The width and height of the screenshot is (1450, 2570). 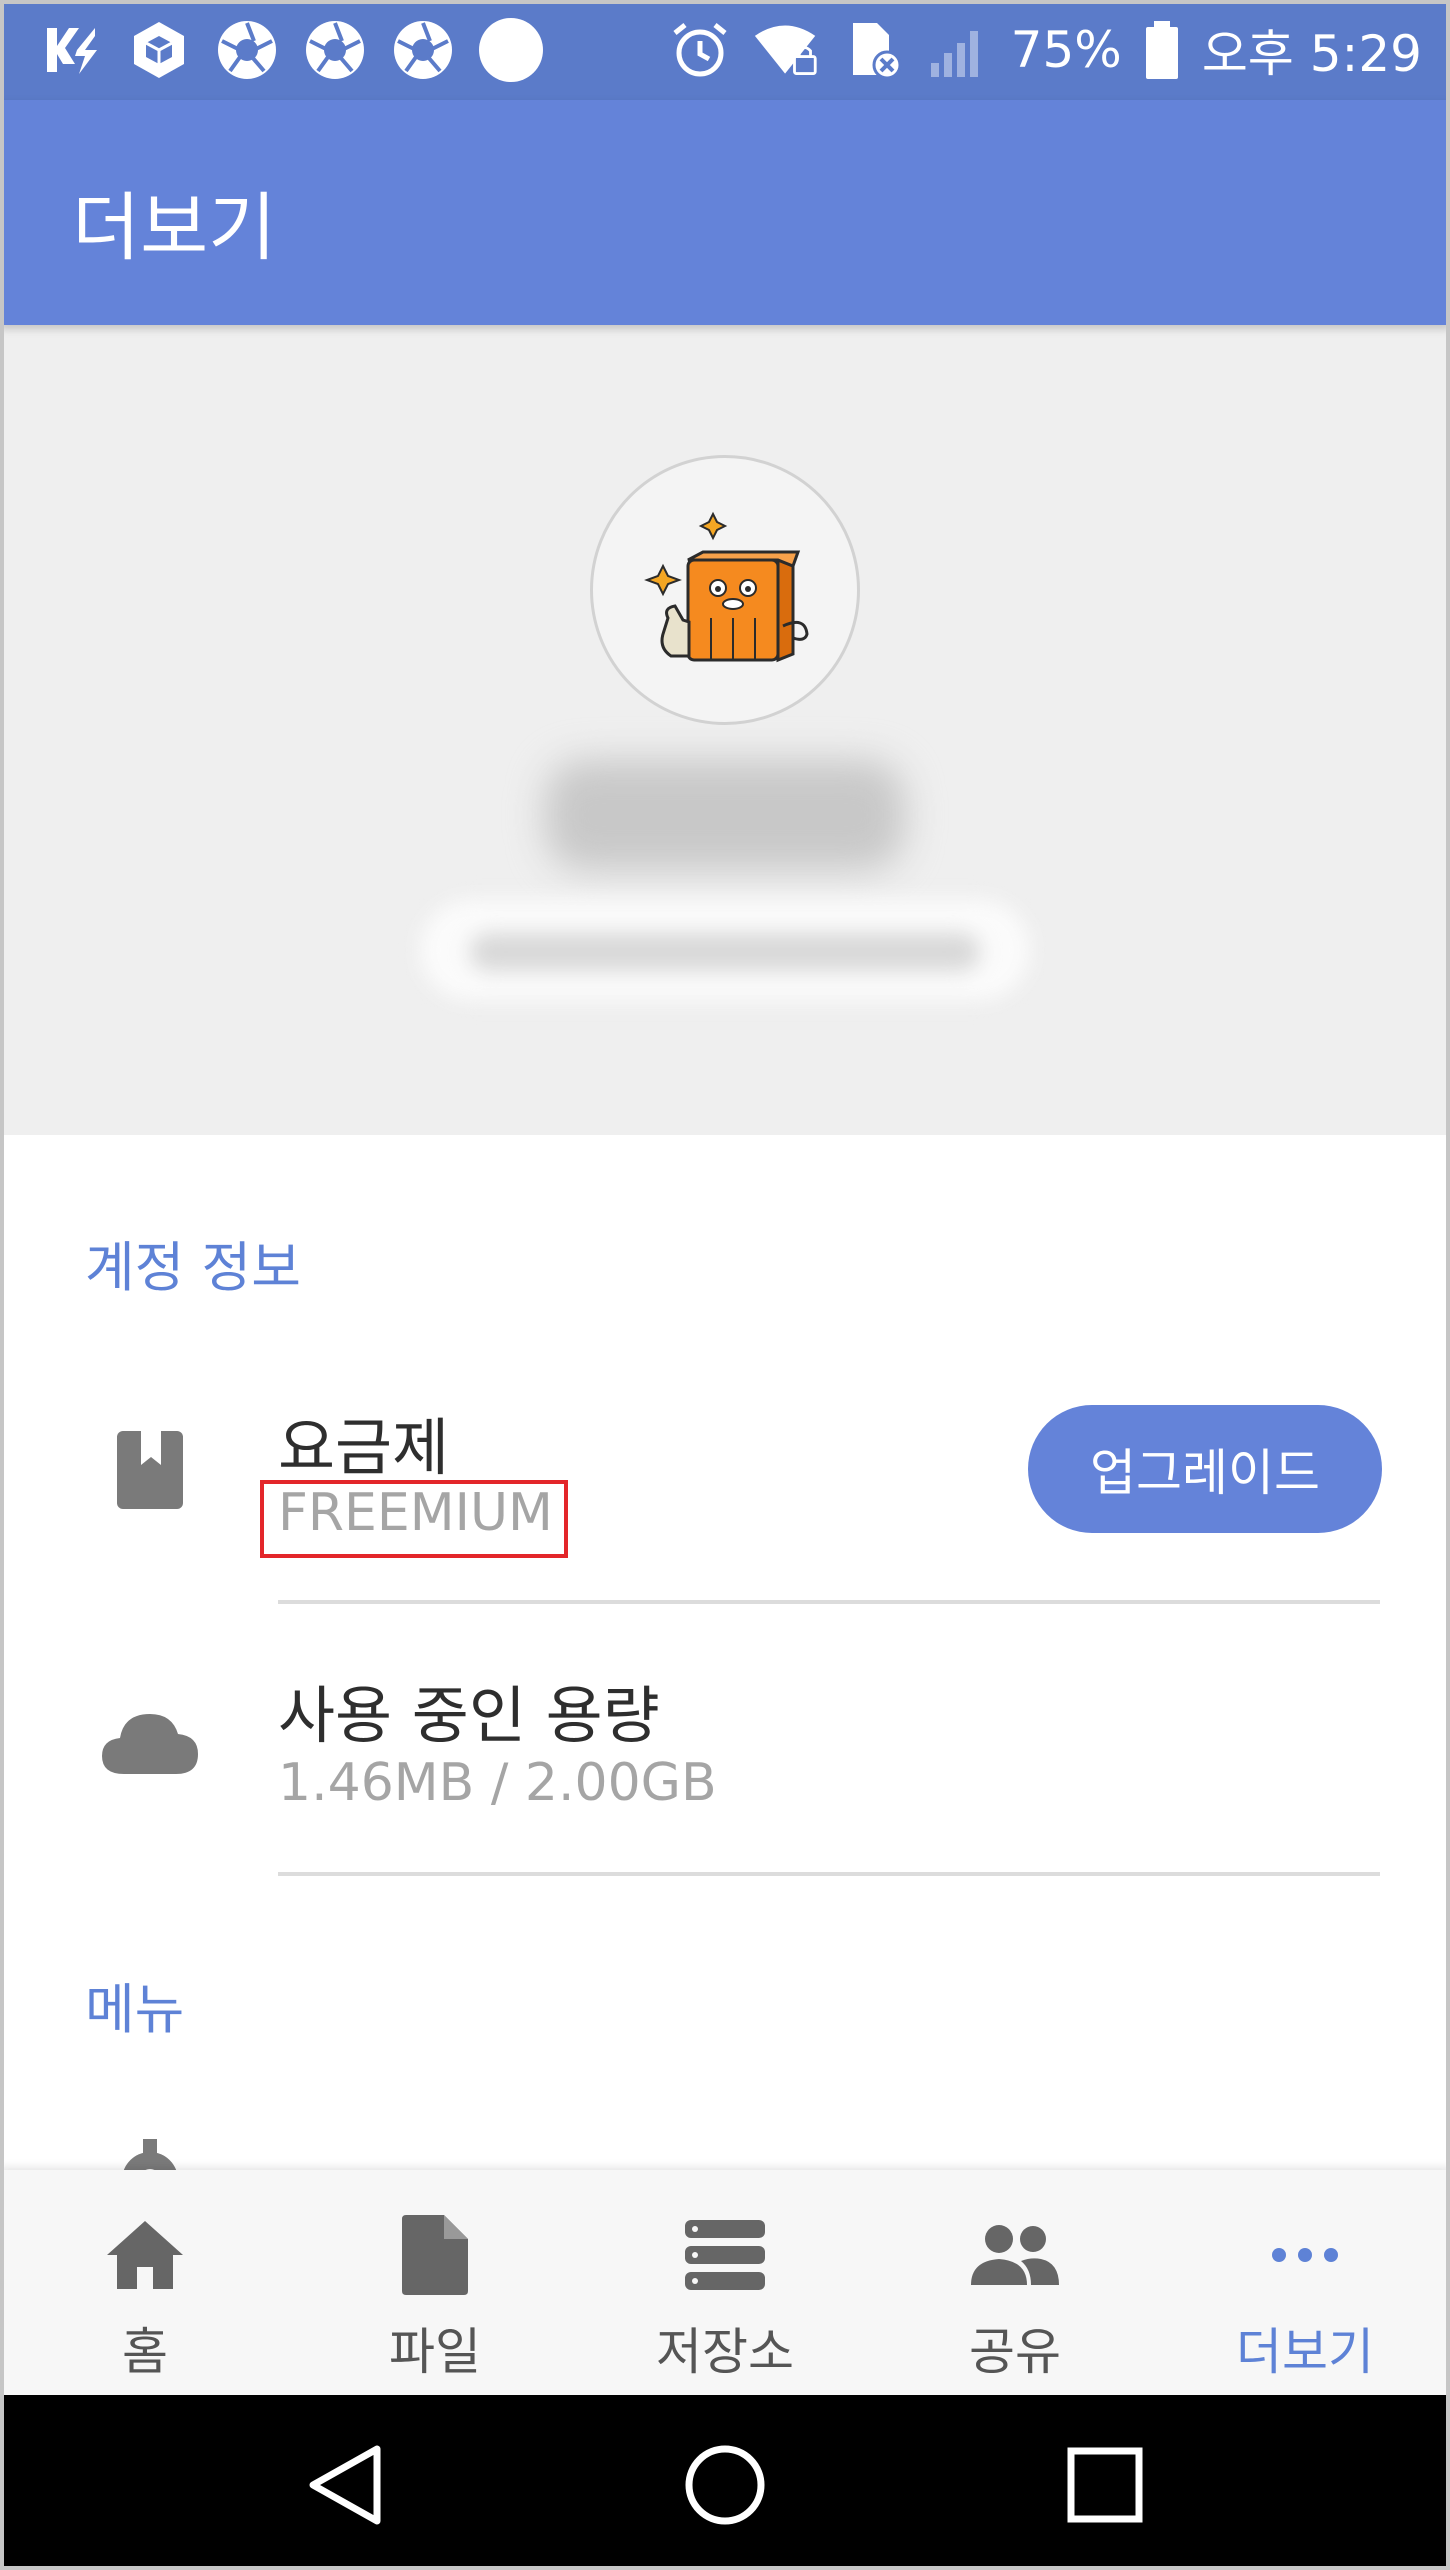 I want to click on kakao-talk-icon, so click(x=71, y=50).